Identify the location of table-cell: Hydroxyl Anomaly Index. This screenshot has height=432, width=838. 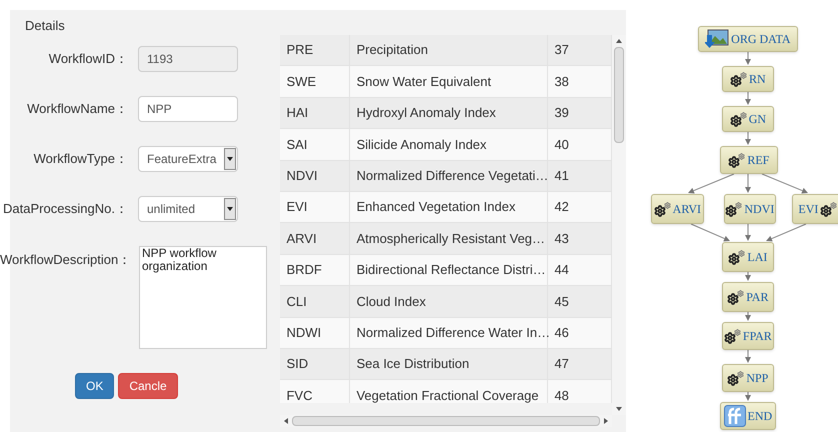
(449, 113).